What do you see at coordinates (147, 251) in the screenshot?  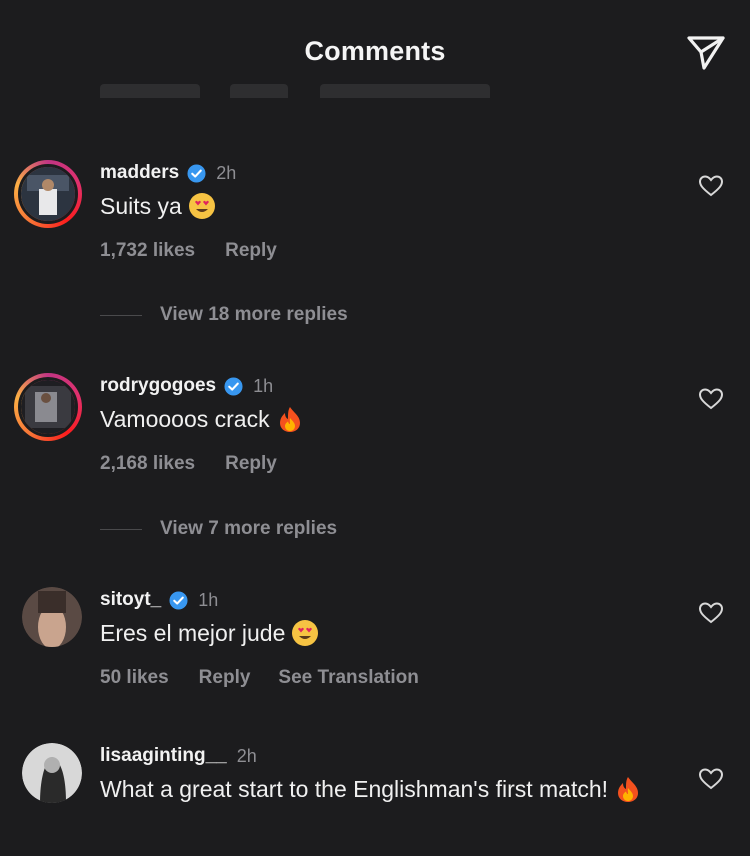 I see `likes-count: 1,732 likes` at bounding box center [147, 251].